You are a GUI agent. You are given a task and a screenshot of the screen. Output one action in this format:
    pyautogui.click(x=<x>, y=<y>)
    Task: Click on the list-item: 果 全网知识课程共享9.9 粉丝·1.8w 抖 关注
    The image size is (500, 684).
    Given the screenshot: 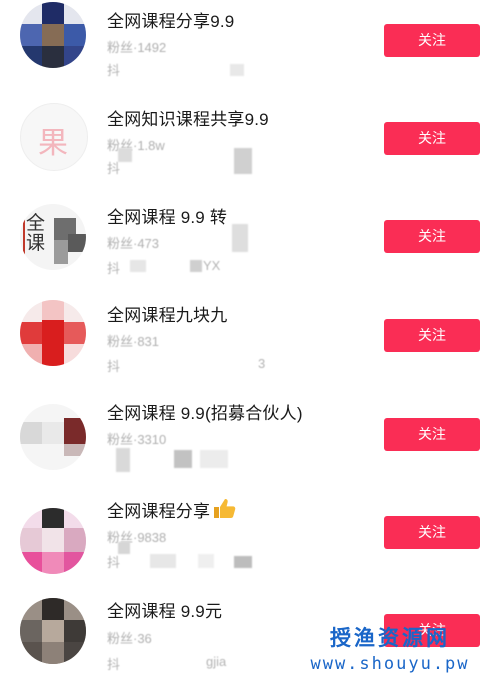 What is the action you would take?
    pyautogui.click(x=250, y=147)
    